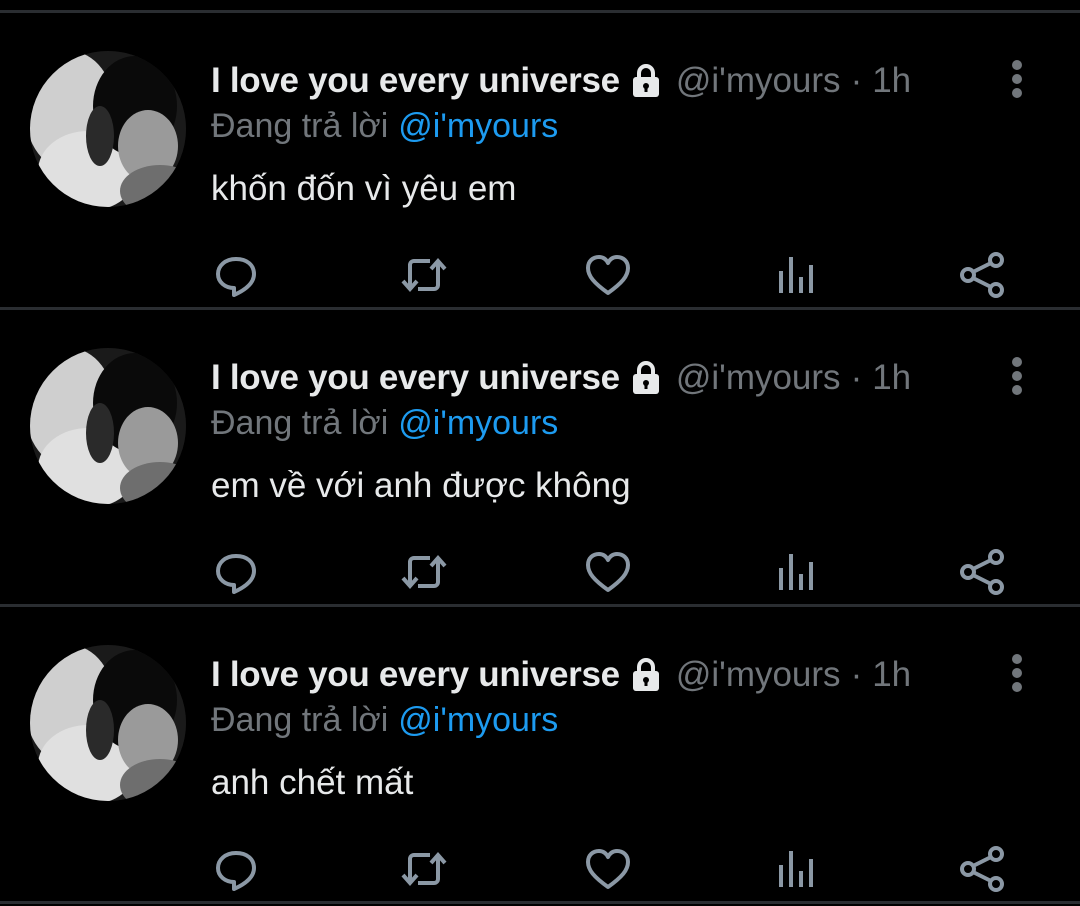 The image size is (1080, 906). Describe the element at coordinates (364, 188) in the screenshot. I see `tweet-text: khốn đốn vì yêu em` at that location.